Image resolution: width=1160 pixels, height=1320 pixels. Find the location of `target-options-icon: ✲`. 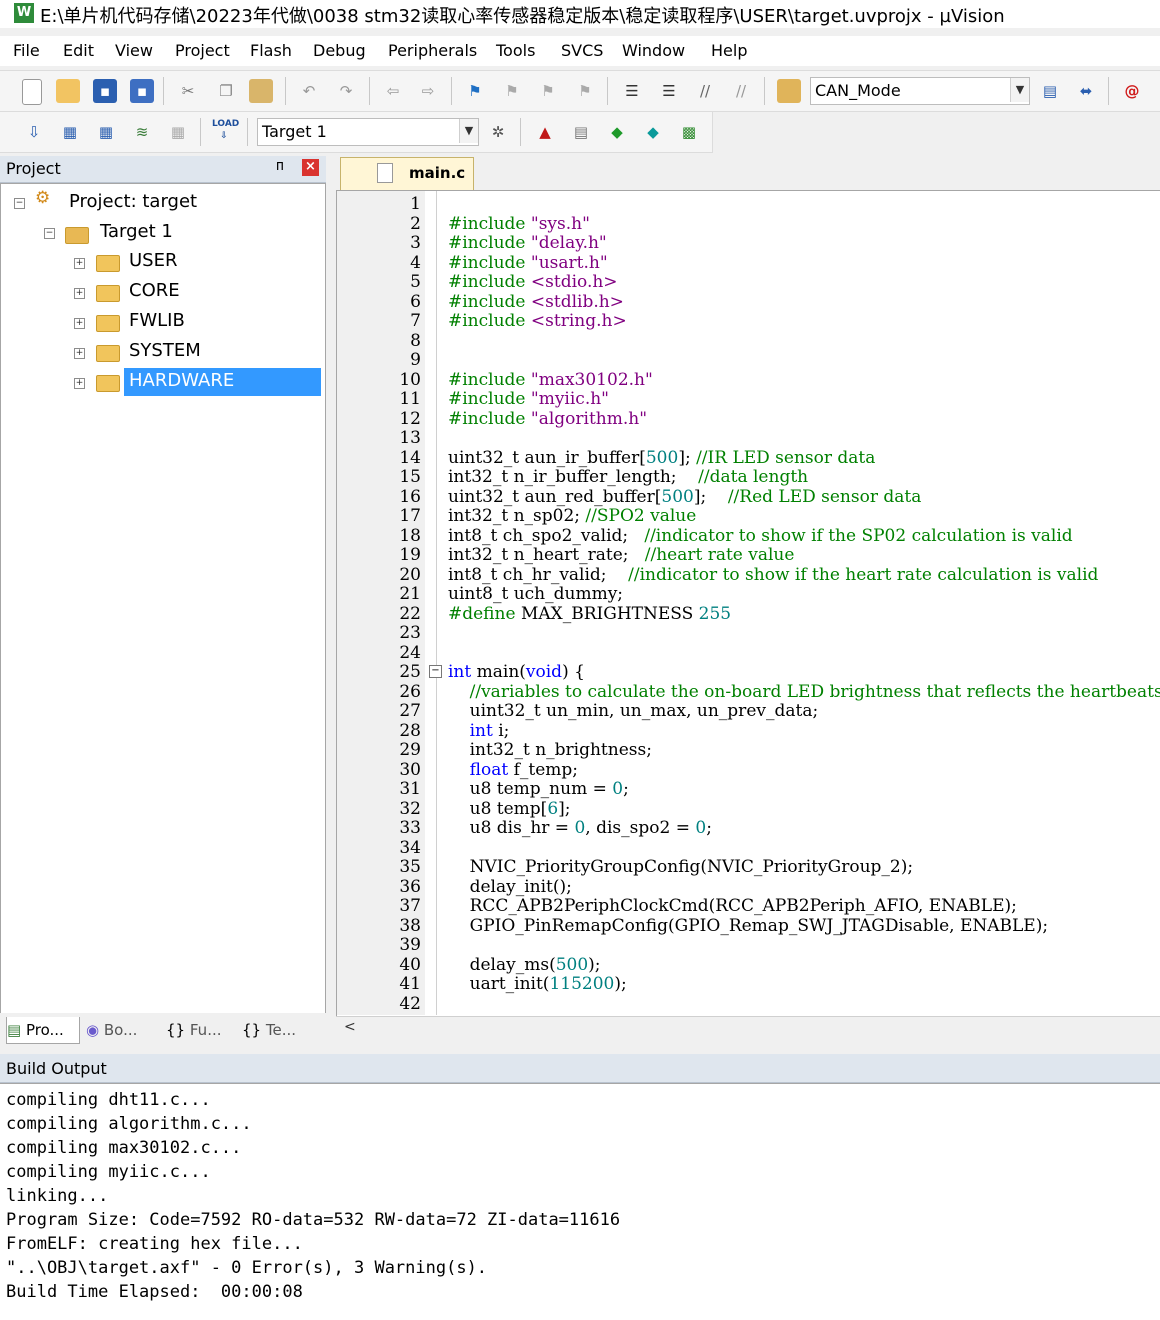

target-options-icon: ✲ is located at coordinates (498, 132).